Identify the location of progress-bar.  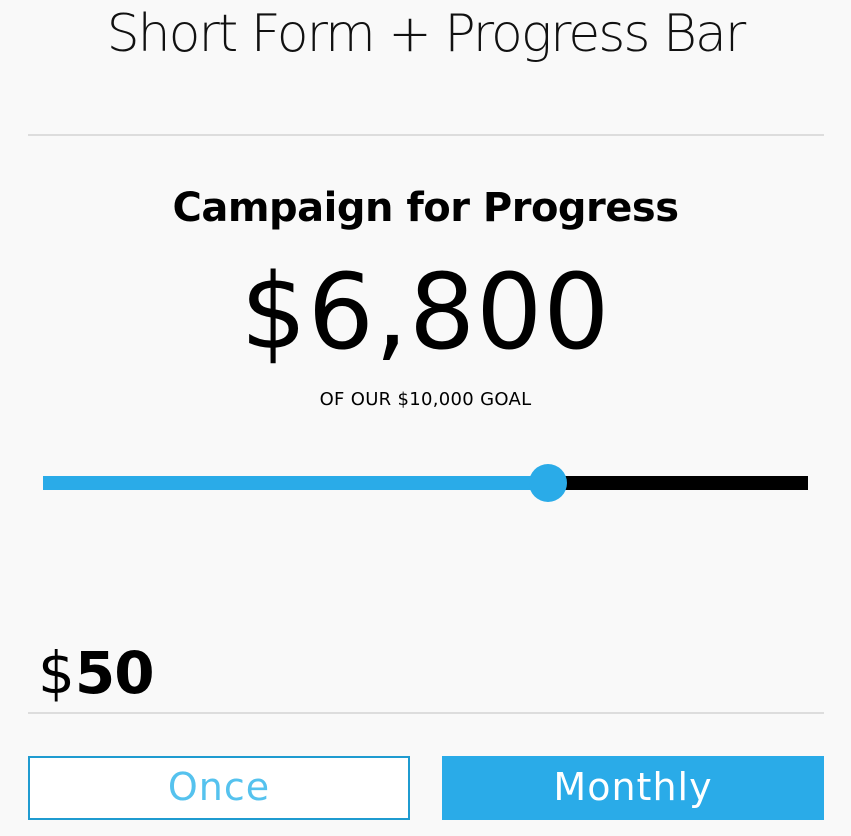
(425, 483).